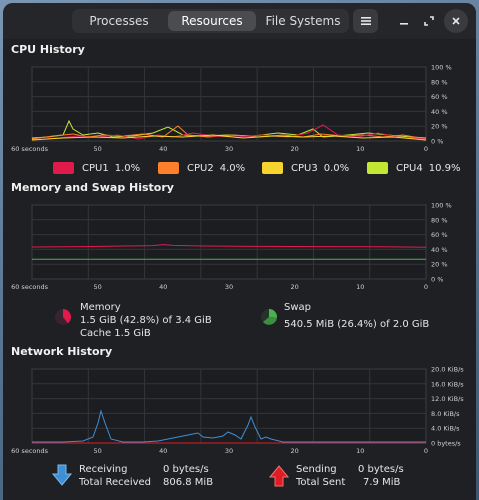  I want to click on header-bar: Processes Resources File Systems, so click(239, 21).